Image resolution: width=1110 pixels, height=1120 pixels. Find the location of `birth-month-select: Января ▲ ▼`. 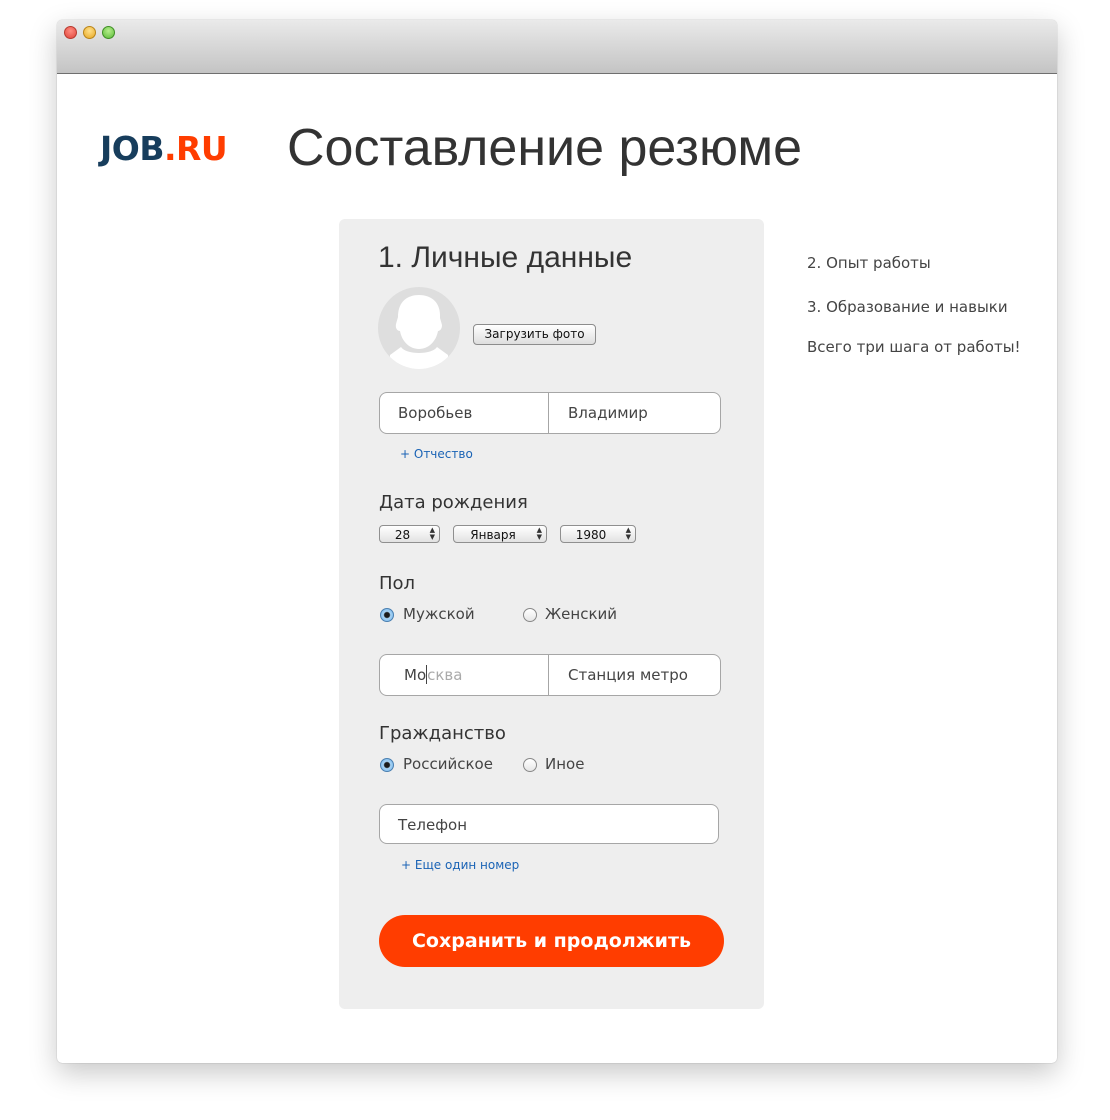

birth-month-select: Января ▲ ▼ is located at coordinates (500, 534).